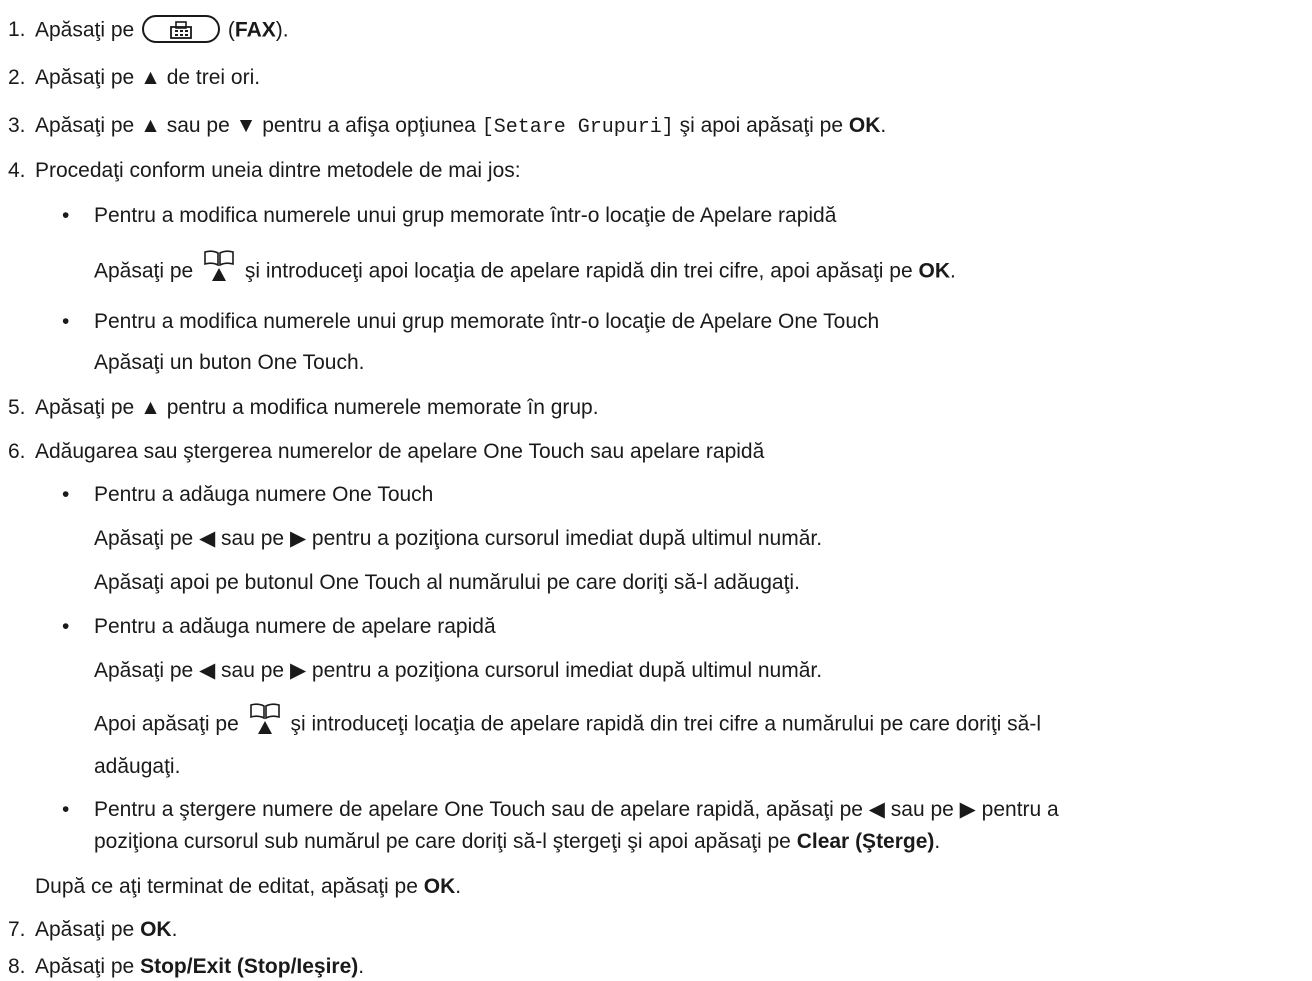 This screenshot has height=981, width=1312. Describe the element at coordinates (17, 170) in the screenshot. I see `step-number: 4.` at that location.